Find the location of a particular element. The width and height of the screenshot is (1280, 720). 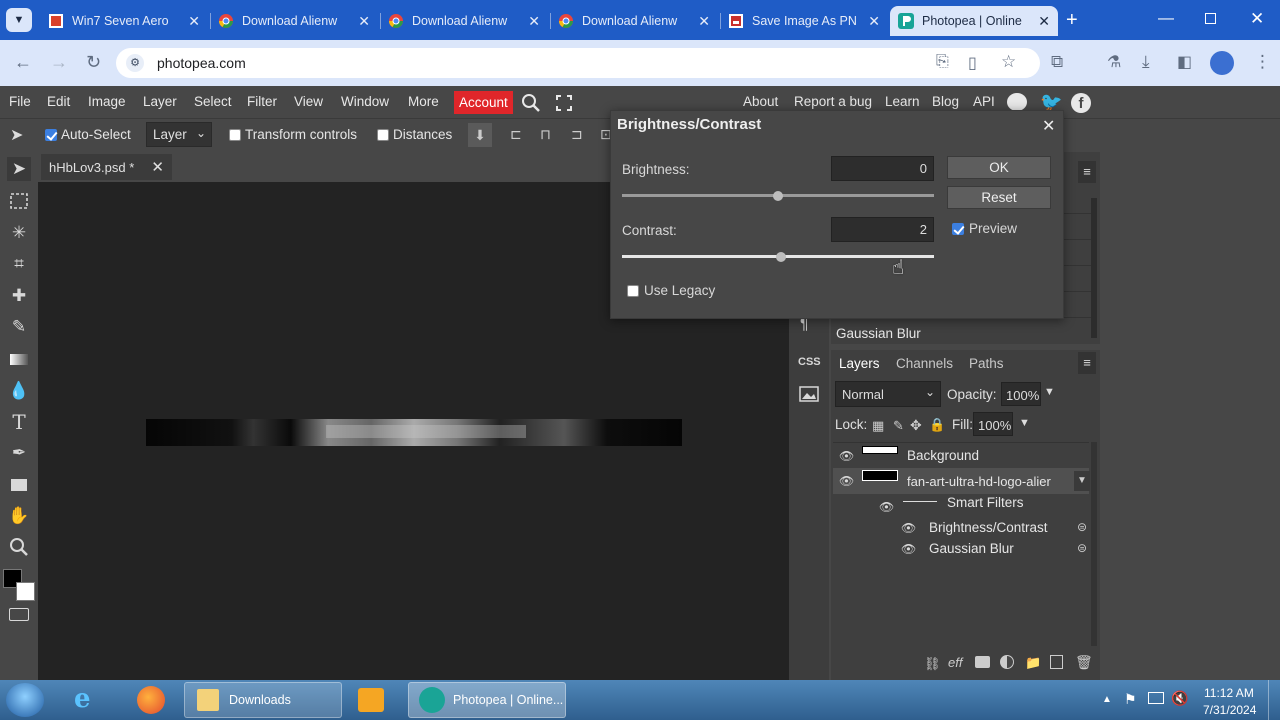

fill-input: 100% is located at coordinates (993, 424).